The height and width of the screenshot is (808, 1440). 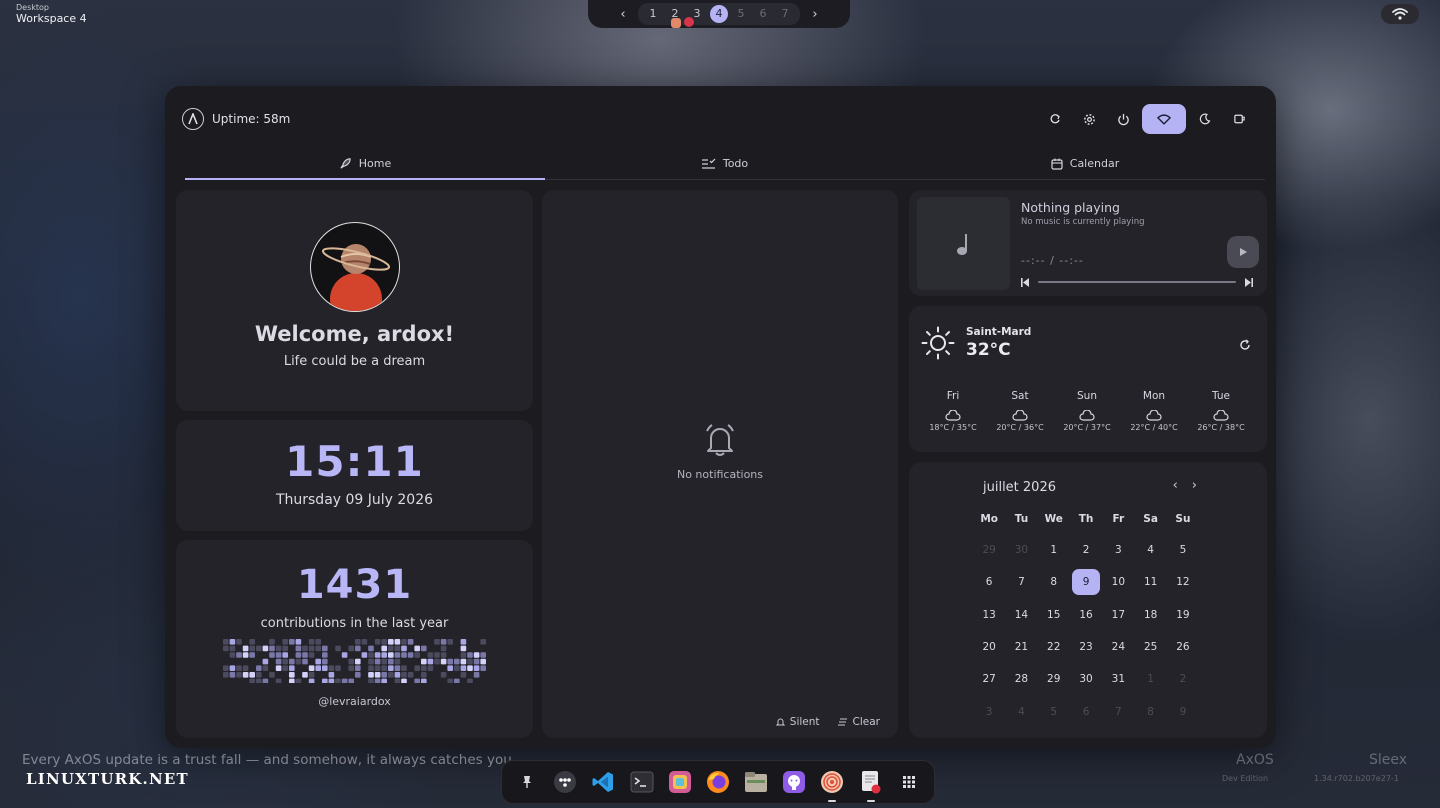 What do you see at coordinates (1164, 119) in the screenshot?
I see `wifi-toggle-button` at bounding box center [1164, 119].